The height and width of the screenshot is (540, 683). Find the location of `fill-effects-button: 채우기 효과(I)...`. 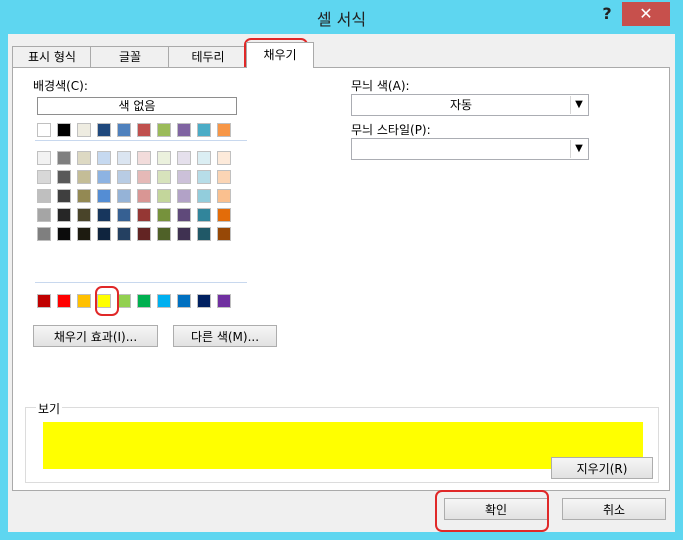

fill-effects-button: 채우기 효과(I)... is located at coordinates (95, 336).